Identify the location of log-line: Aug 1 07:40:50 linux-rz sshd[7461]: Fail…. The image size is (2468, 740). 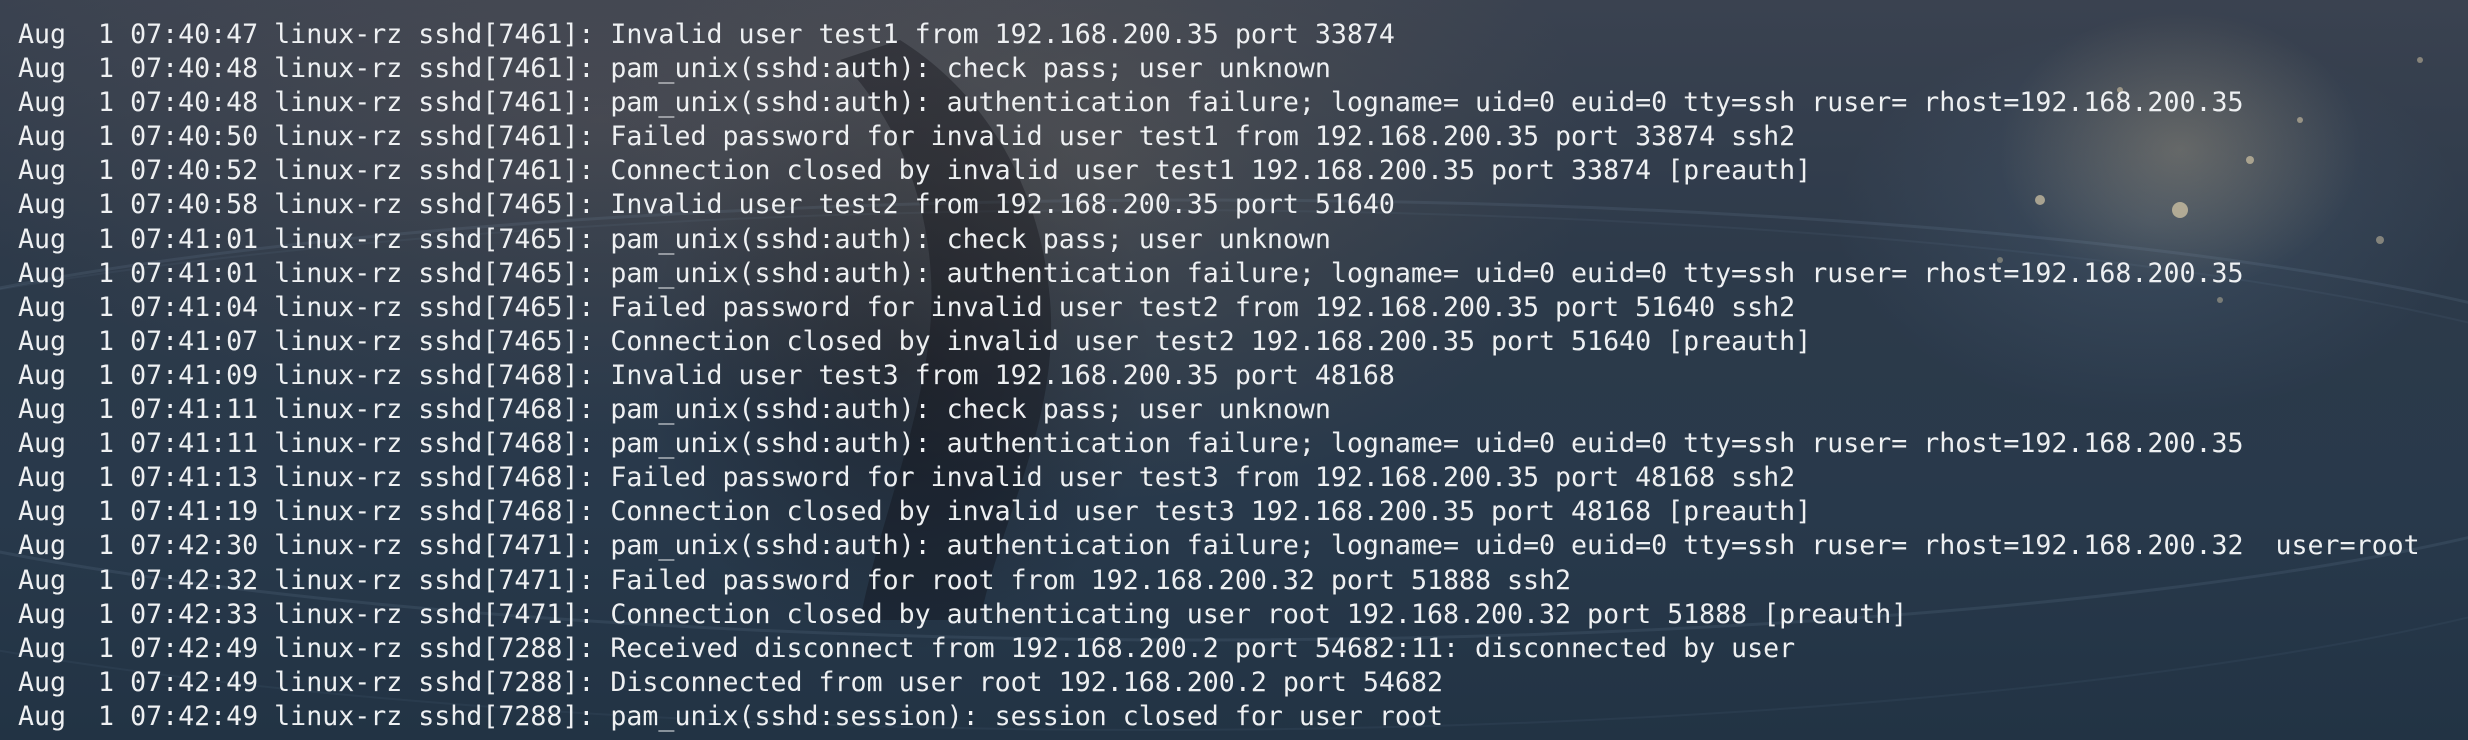
(907, 137).